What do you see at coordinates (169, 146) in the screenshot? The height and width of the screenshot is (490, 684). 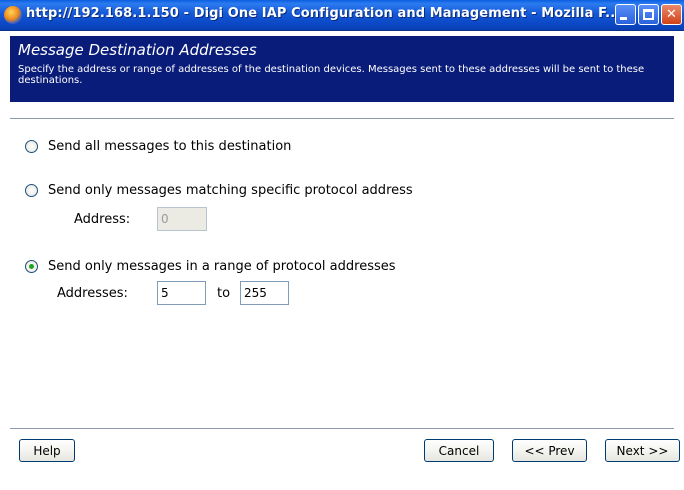 I see `option-send-all-label: Send all messages to this destination` at bounding box center [169, 146].